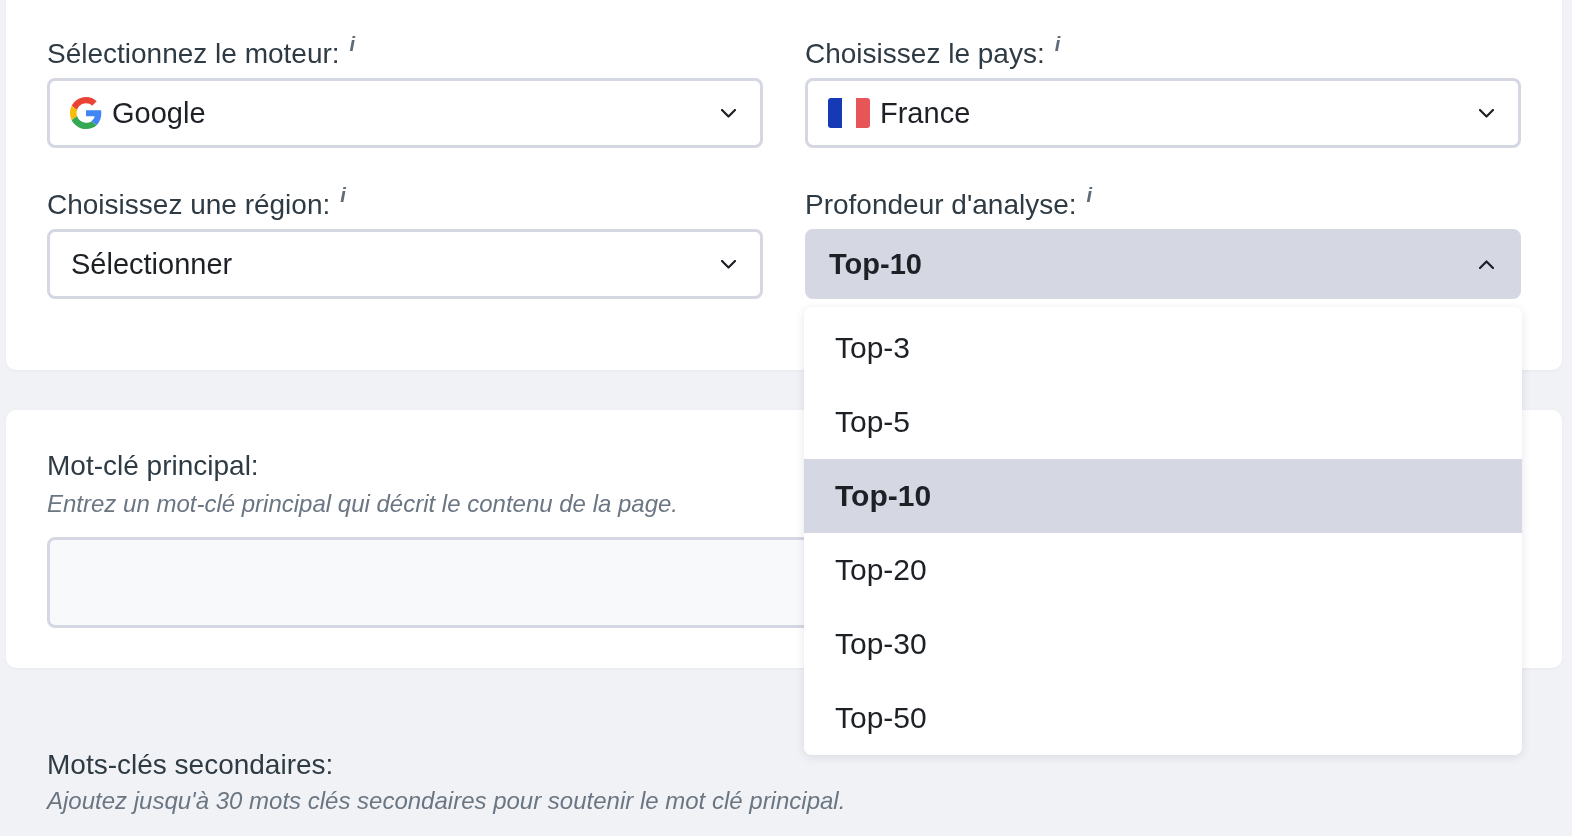  What do you see at coordinates (1486, 264) in the screenshot?
I see `chevron-up-icon` at bounding box center [1486, 264].